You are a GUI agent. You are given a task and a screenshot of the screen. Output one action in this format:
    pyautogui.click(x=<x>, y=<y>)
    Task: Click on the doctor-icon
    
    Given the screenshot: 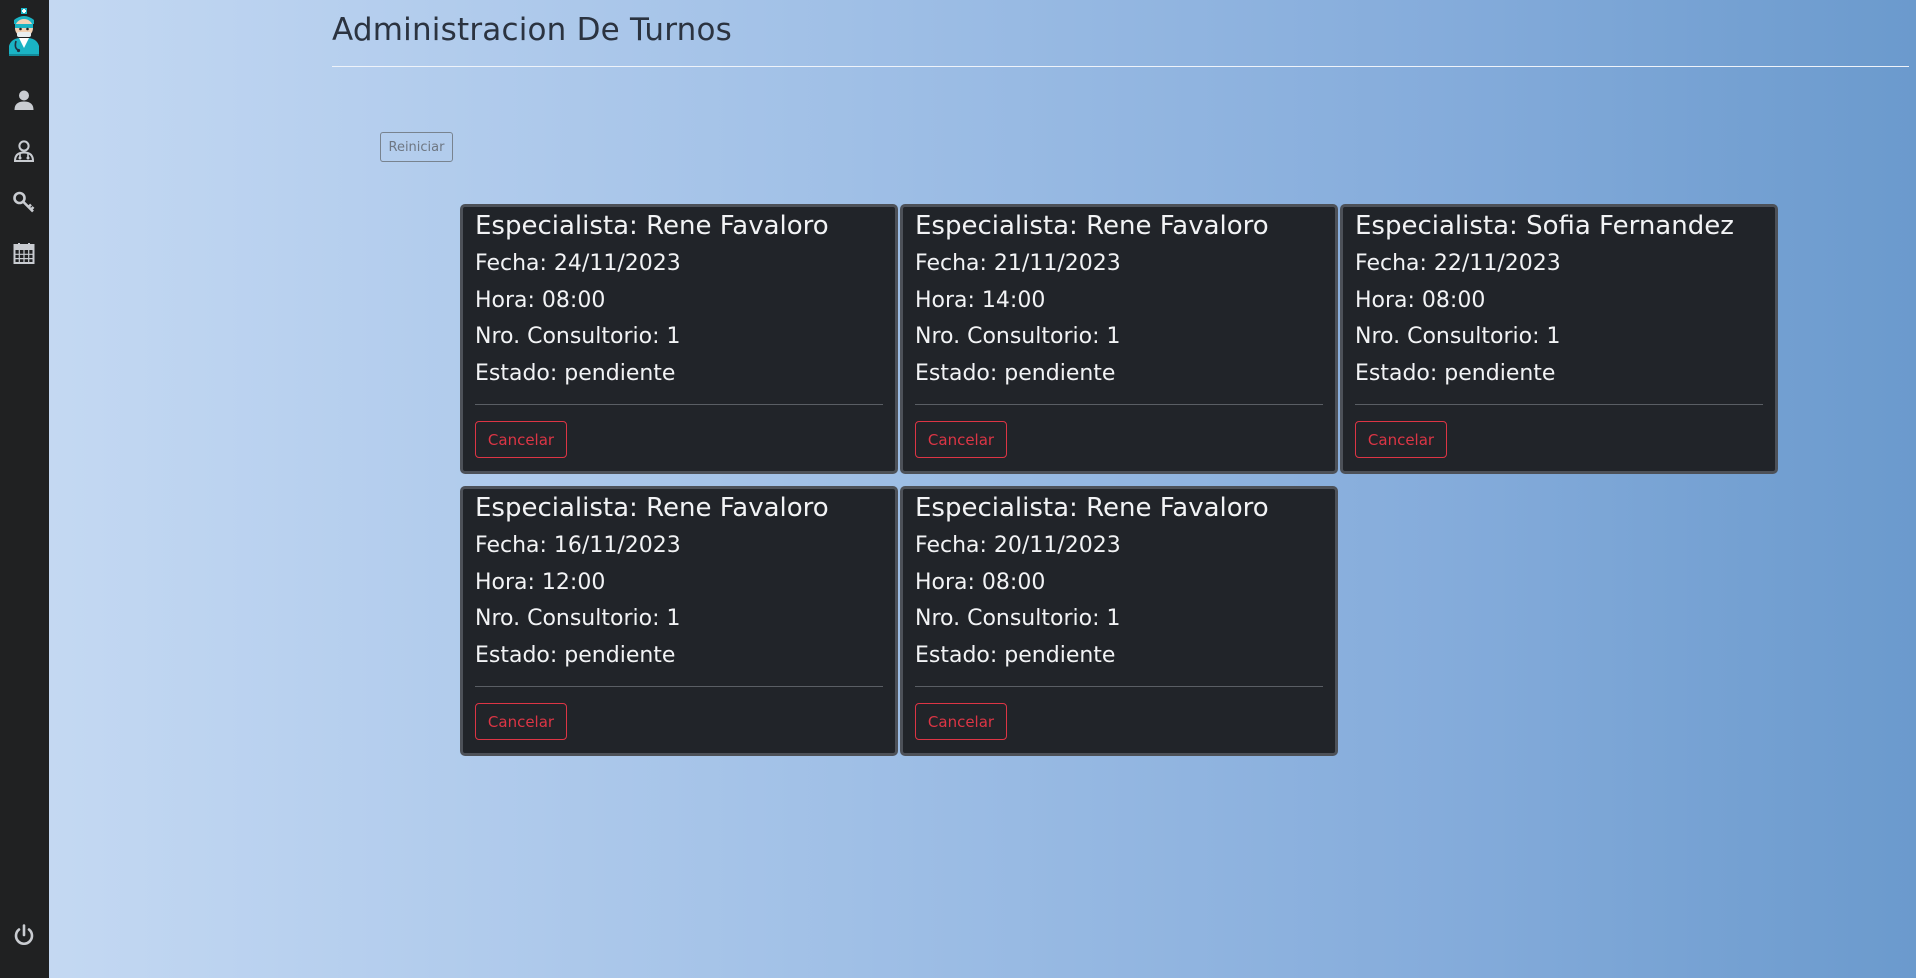 What is the action you would take?
    pyautogui.click(x=24, y=151)
    